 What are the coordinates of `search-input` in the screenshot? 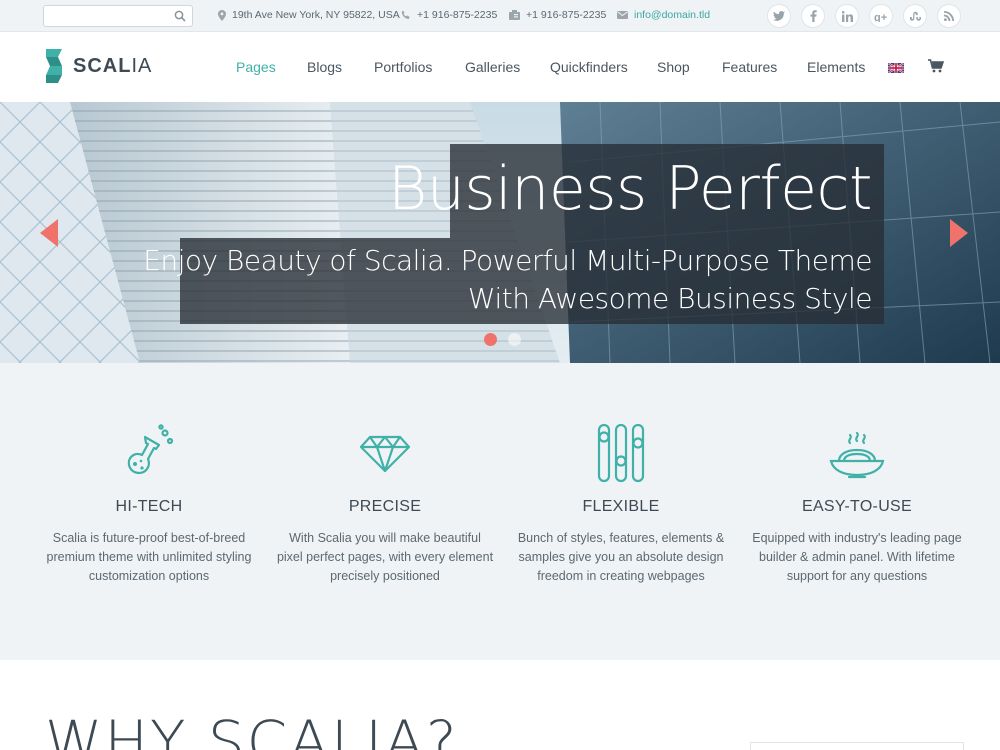 It's located at (104, 16).